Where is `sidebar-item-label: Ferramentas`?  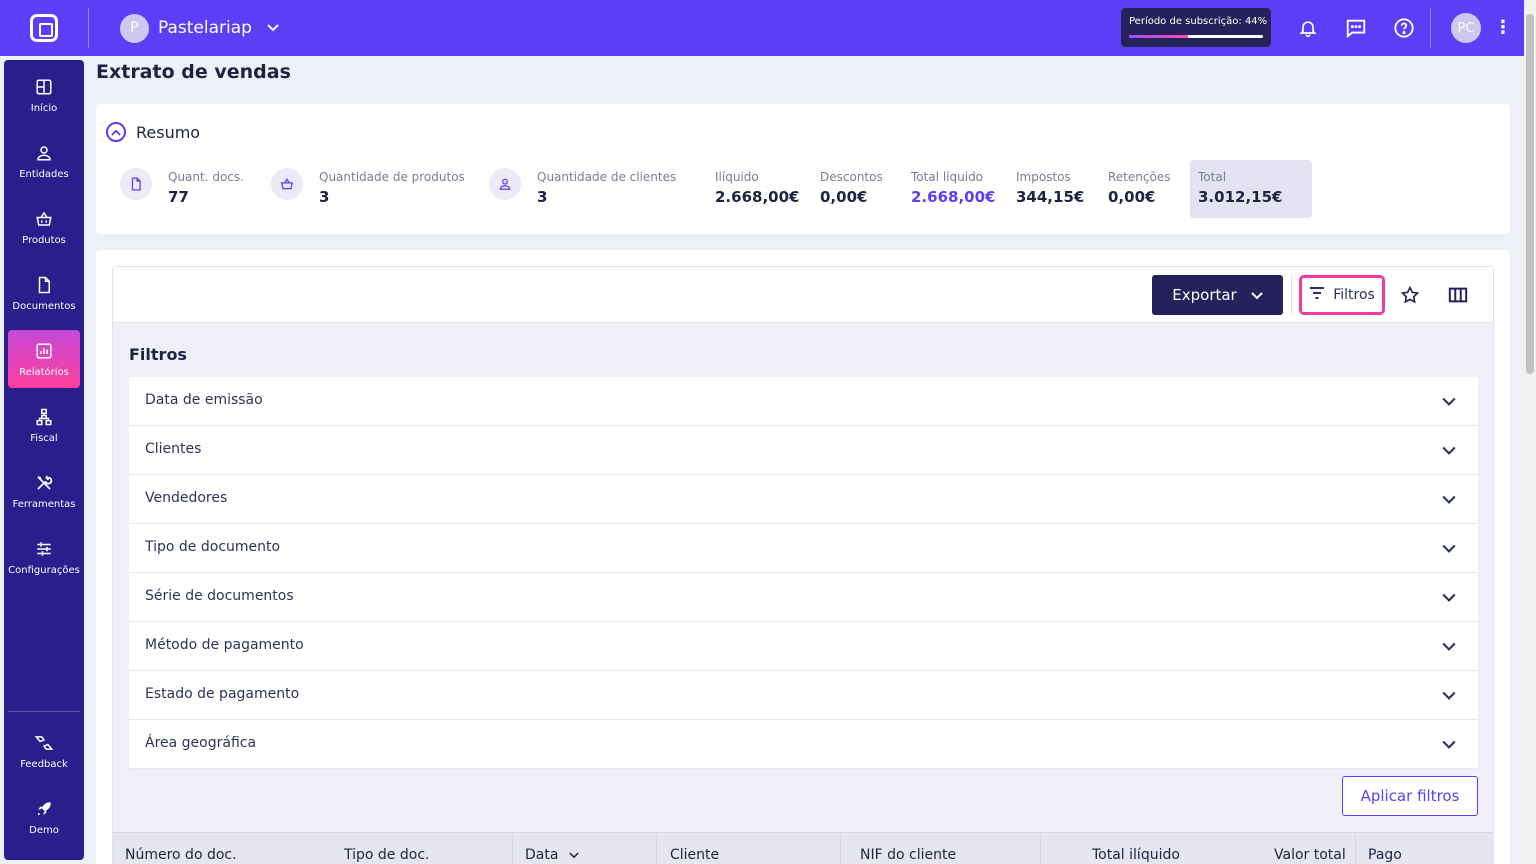
sidebar-item-label: Ferramentas is located at coordinates (44, 504).